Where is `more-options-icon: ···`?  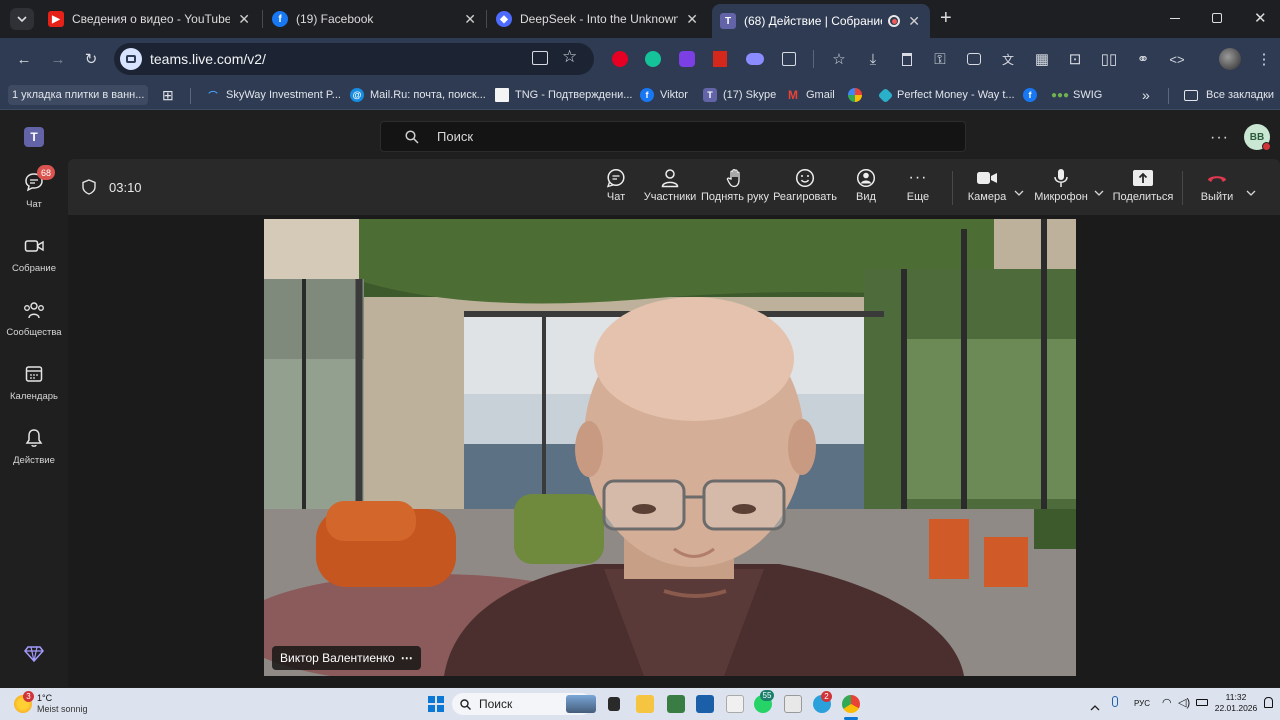 more-options-icon: ··· is located at coordinates (1219, 138).